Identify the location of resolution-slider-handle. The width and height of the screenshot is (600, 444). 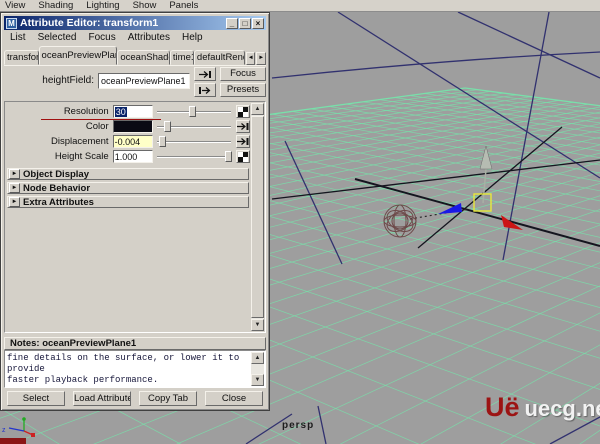
(192, 111).